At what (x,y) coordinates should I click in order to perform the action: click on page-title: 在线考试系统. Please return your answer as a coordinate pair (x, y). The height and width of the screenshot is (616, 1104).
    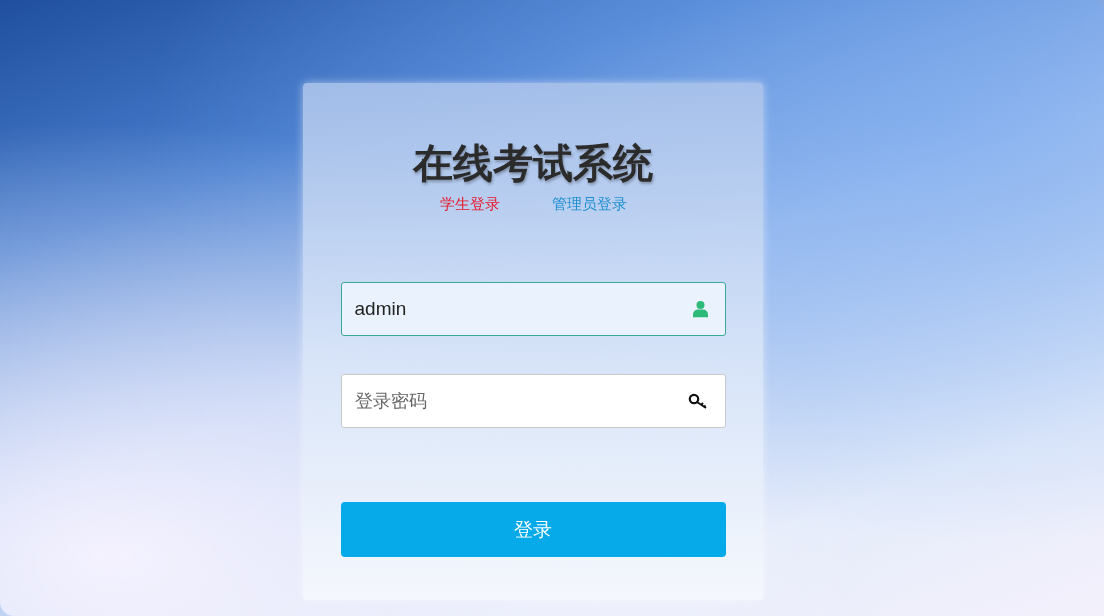
    Looking at the image, I should click on (533, 163).